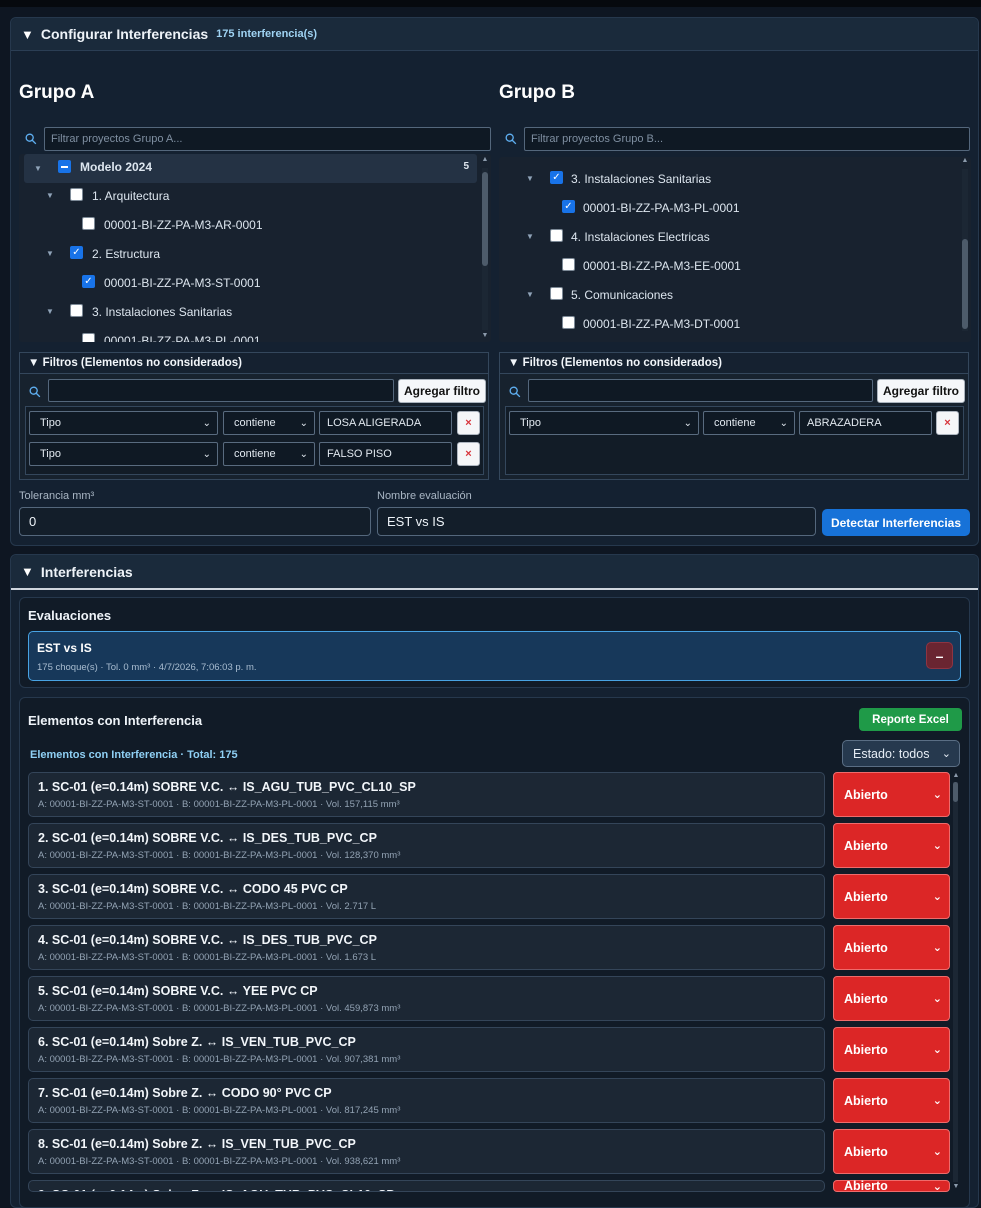 The width and height of the screenshot is (981, 1208). Describe the element at coordinates (248, 334) in the screenshot. I see `tree-item-pl-0001: 00001-BI-ZZ-PA-M3-PL-0001` at that location.